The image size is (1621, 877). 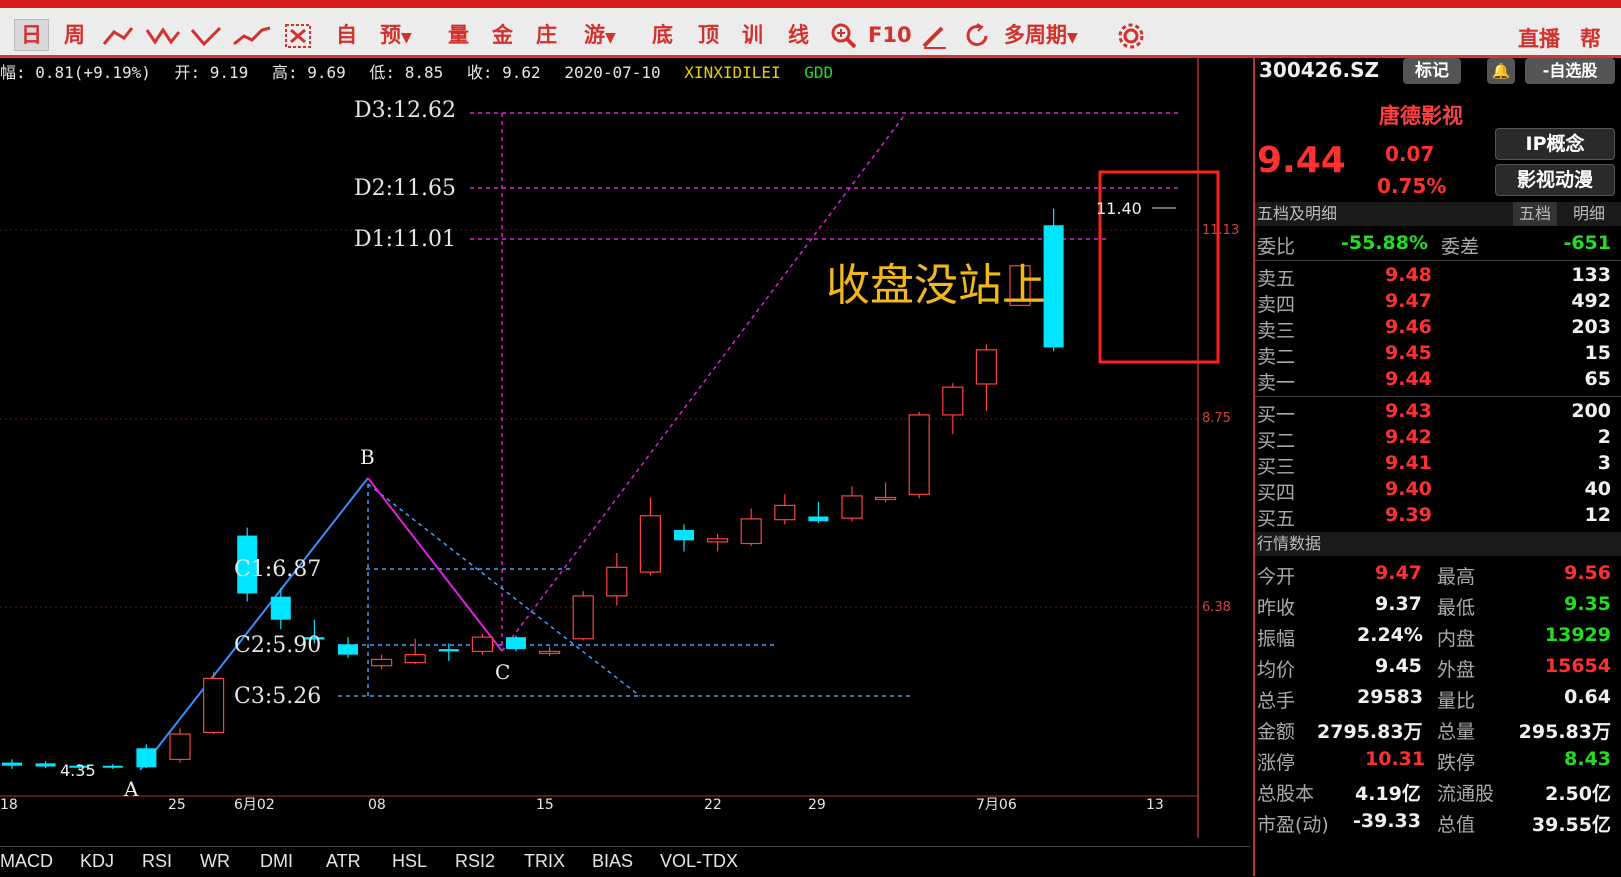 I want to click on fund-flow-button: 游▼, so click(x=600, y=35).